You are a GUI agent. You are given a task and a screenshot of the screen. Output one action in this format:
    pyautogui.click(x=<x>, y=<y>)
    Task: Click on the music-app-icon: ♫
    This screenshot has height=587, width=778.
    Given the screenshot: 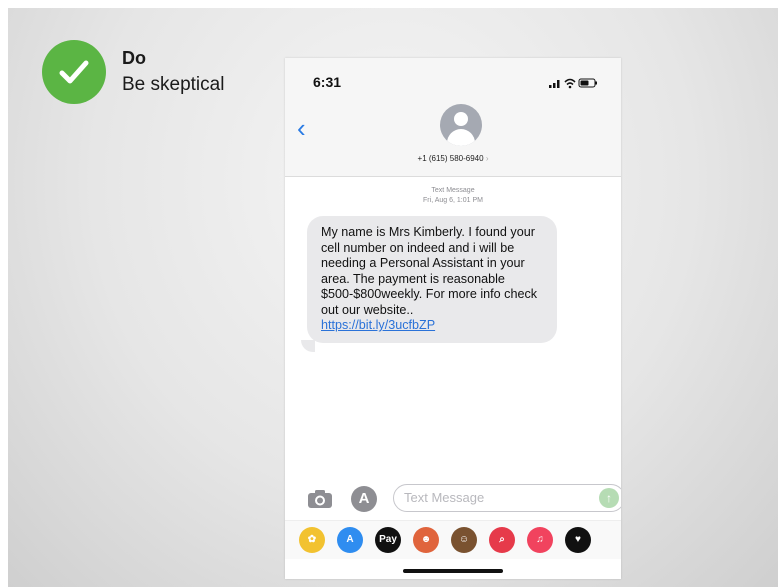 What is the action you would take?
    pyautogui.click(x=540, y=540)
    